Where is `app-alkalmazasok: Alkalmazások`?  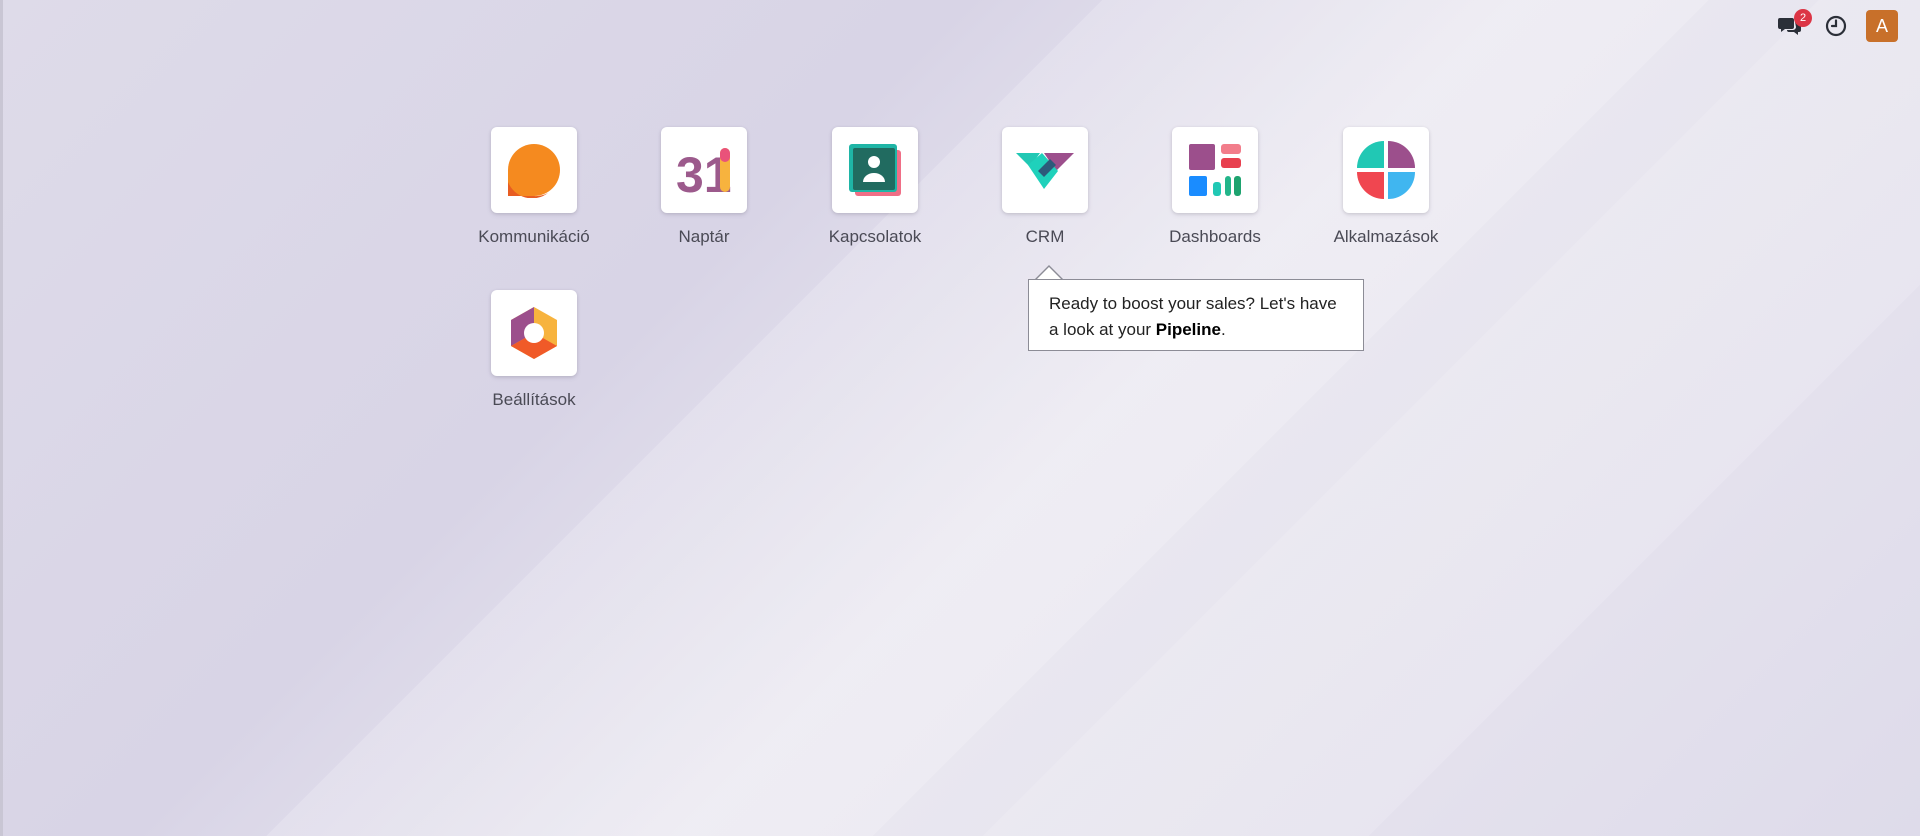
app-alkalmazasok: Alkalmazások is located at coordinates (1386, 187).